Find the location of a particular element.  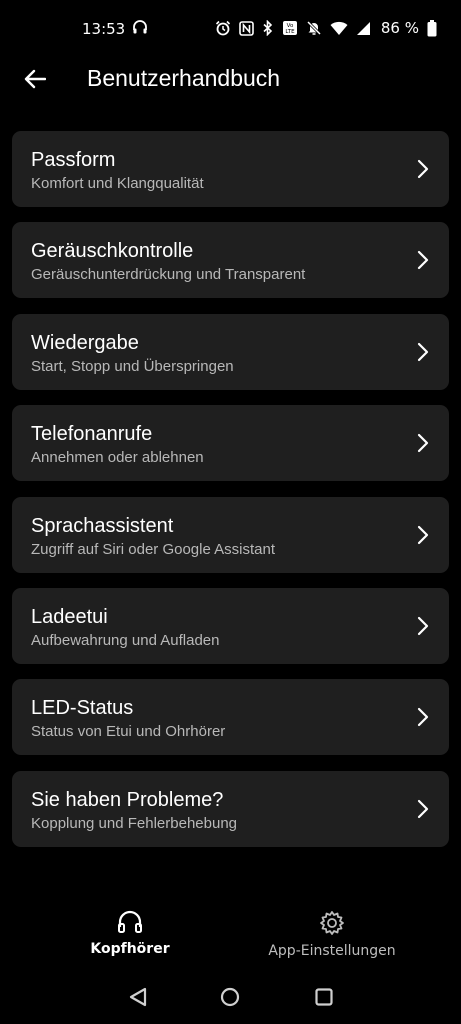

page-title: Benutzerhandbuch is located at coordinates (184, 78).